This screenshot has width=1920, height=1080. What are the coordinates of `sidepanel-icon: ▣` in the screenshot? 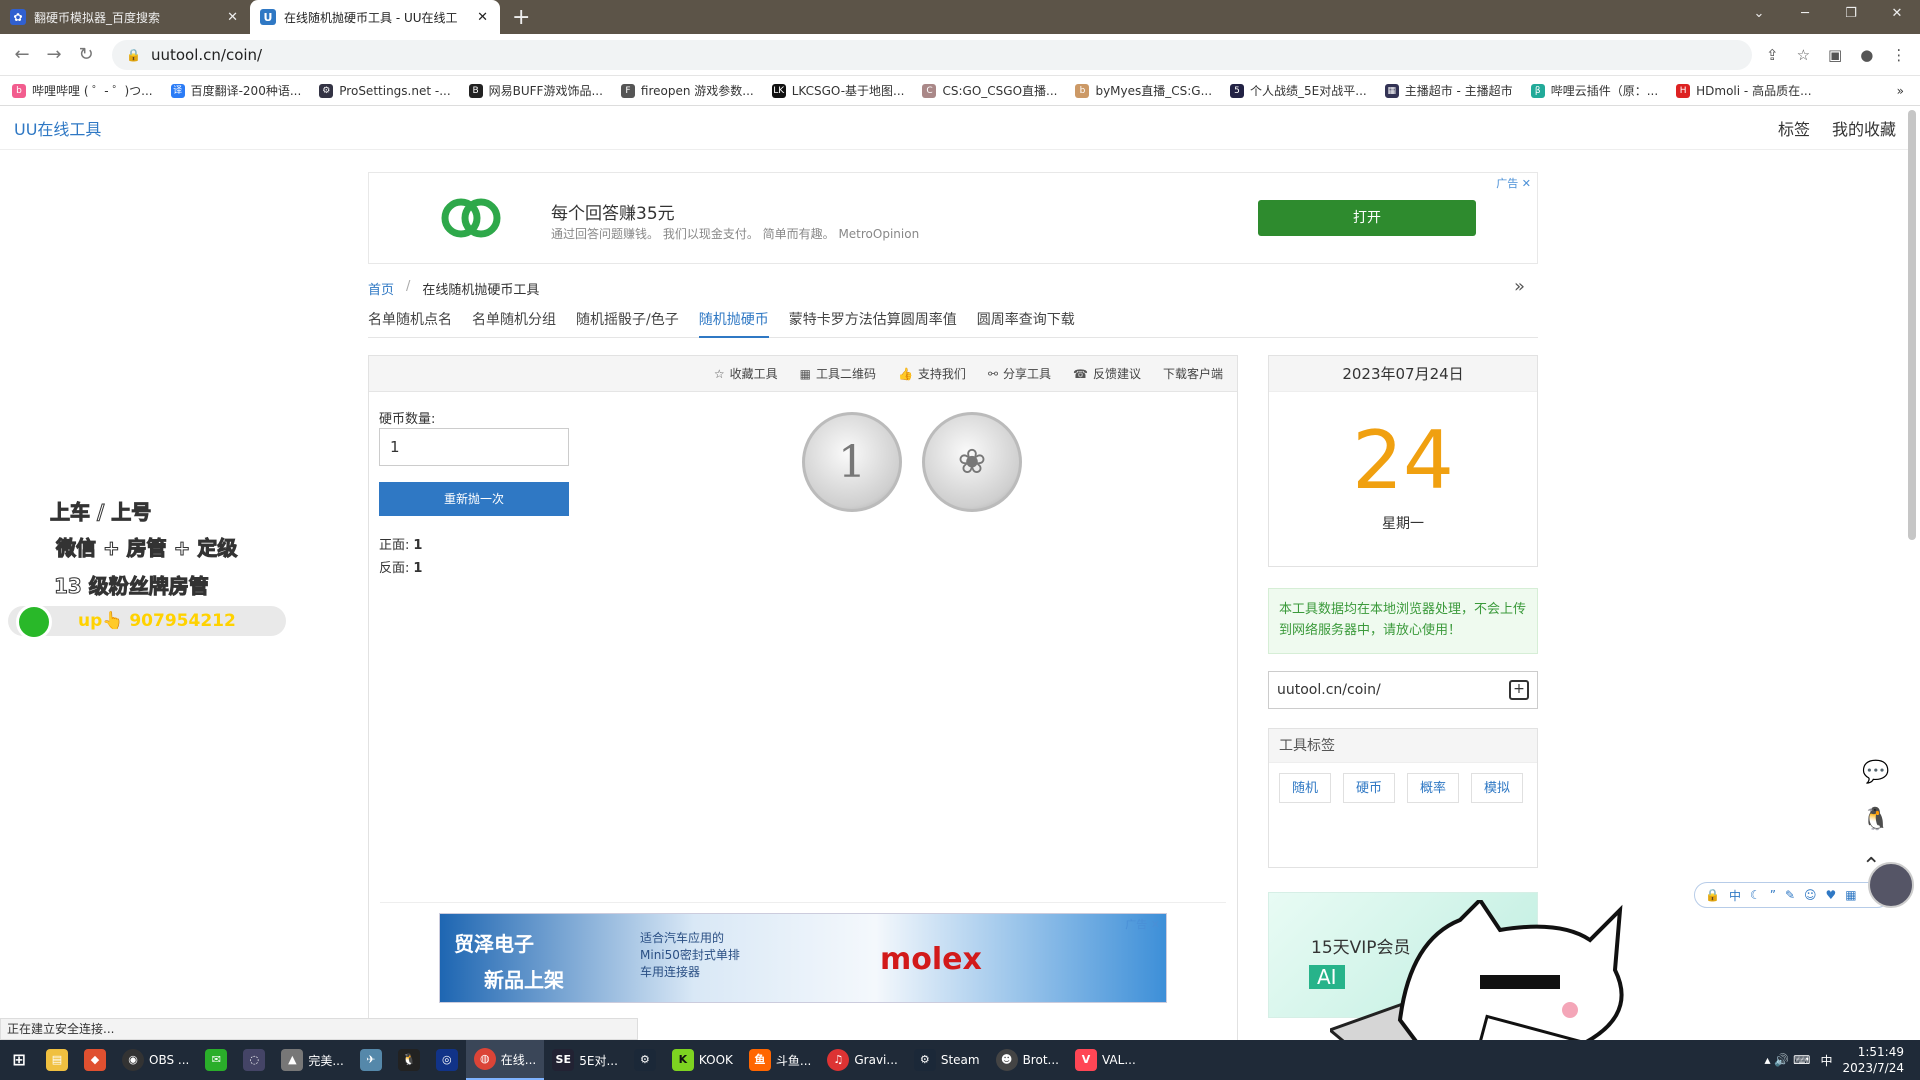 It's located at (1835, 55).